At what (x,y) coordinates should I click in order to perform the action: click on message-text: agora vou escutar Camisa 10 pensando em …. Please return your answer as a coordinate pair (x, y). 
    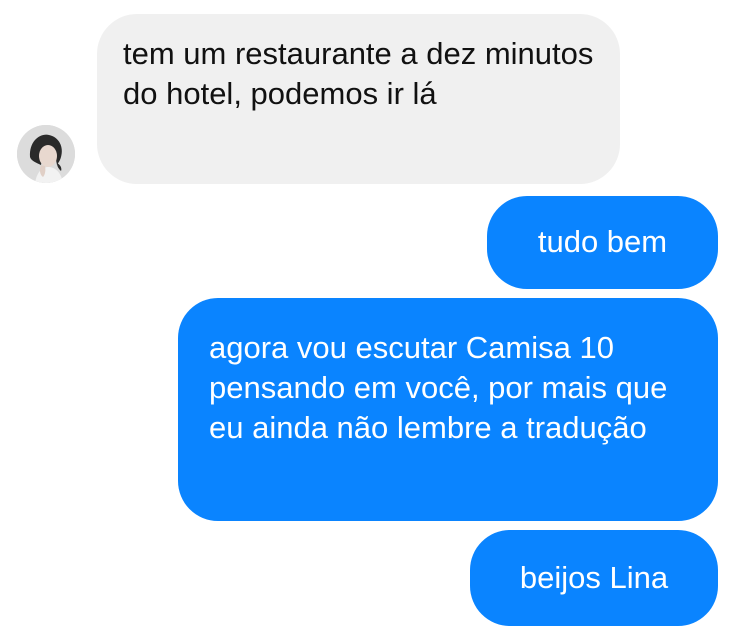
    Looking at the image, I should click on (438, 387).